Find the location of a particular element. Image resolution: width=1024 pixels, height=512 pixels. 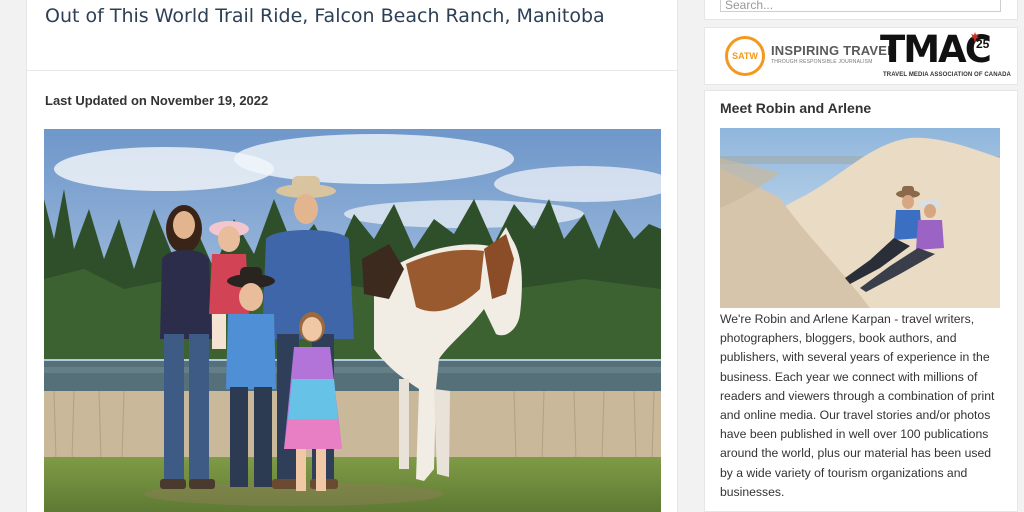

meet-title: Meet Robin and Arlene is located at coordinates (796, 108).